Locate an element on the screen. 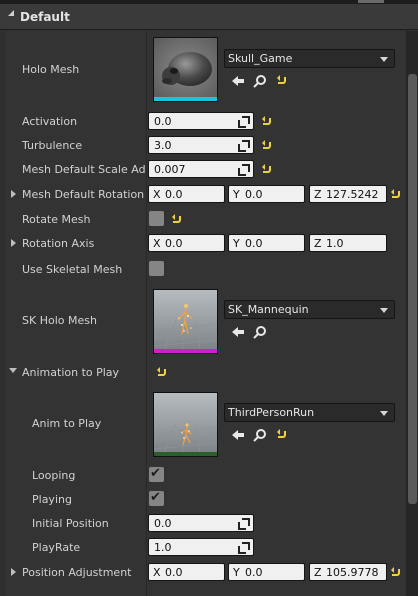 Image resolution: width=418 pixels, height=596 pixels. holo-mesh-asset-dropdown: Skull_Game is located at coordinates (309, 58).